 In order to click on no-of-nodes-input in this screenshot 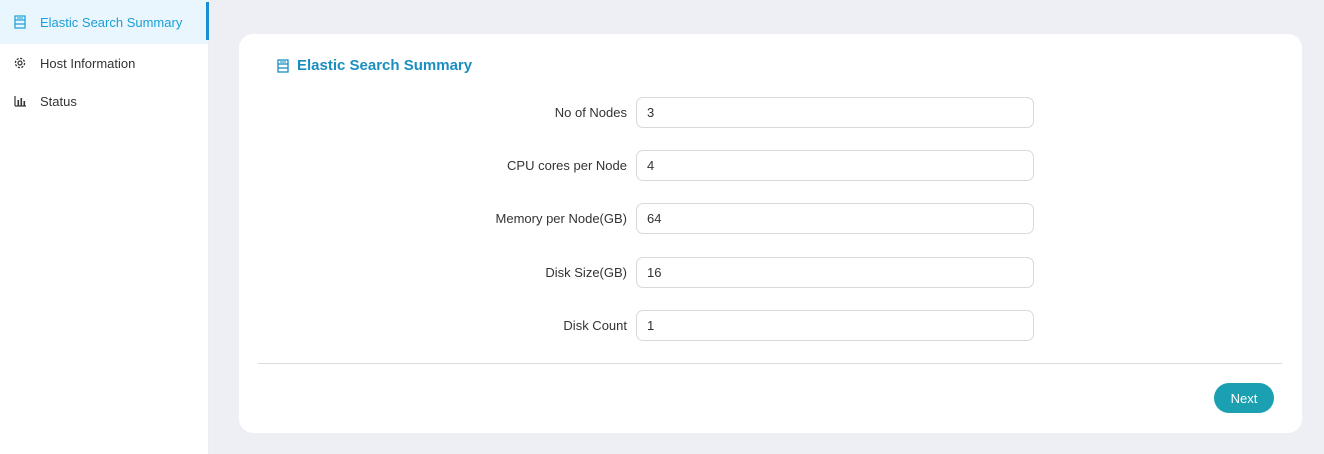, I will do `click(835, 112)`.